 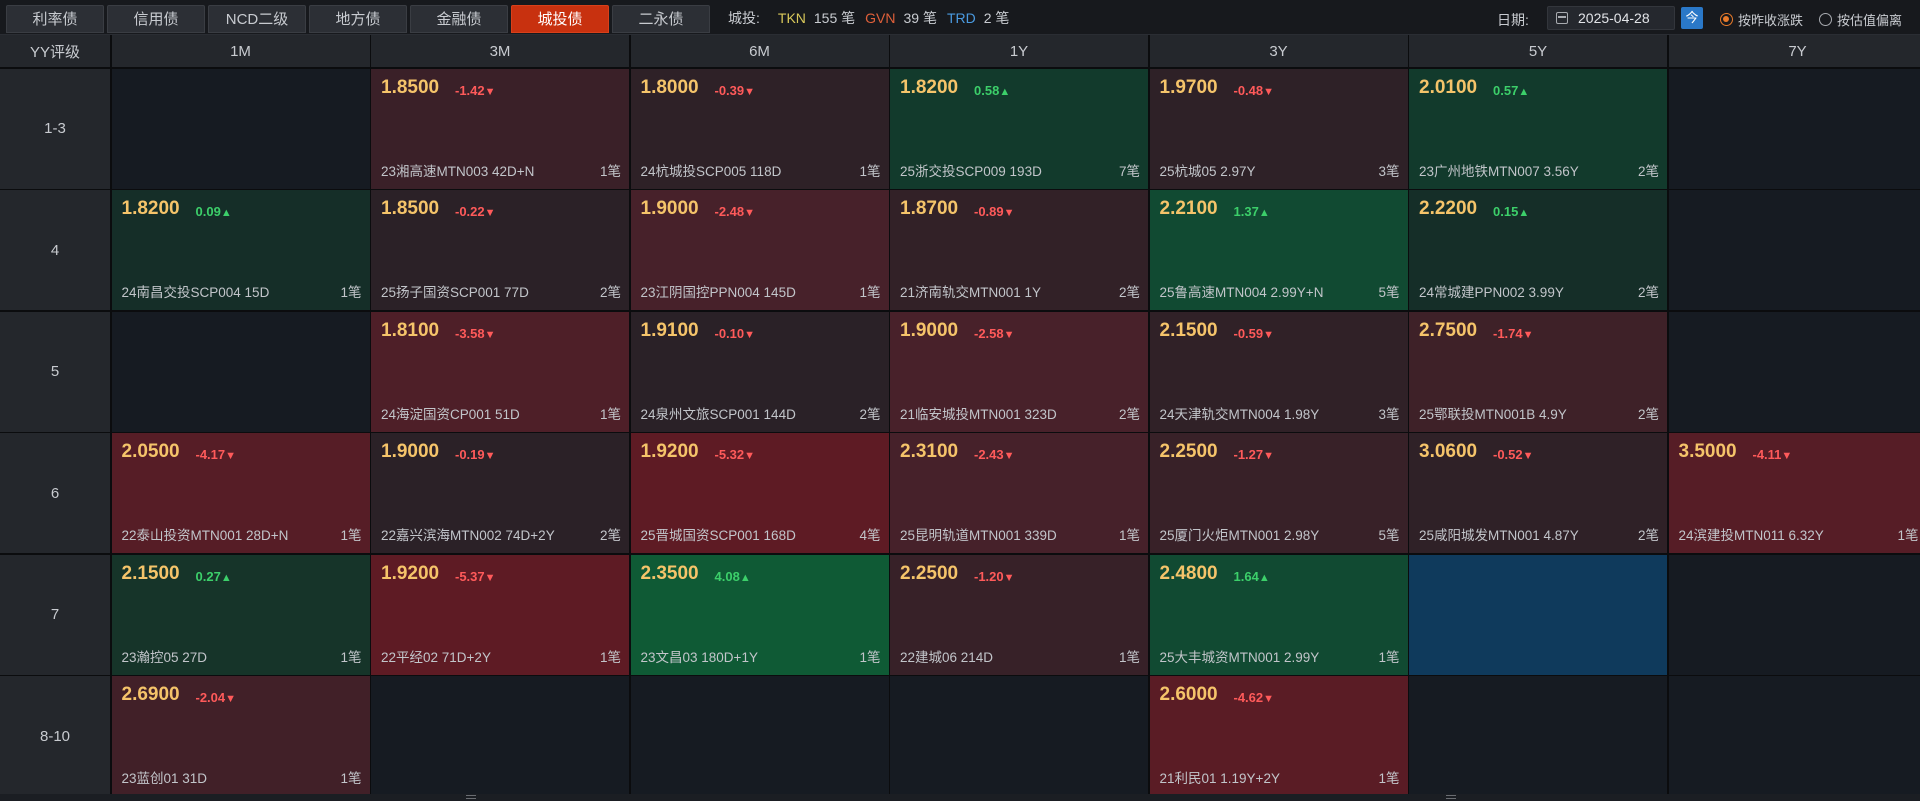 What do you see at coordinates (1860, 19) in the screenshot?
I see `radio-option-1: 按估值偏离` at bounding box center [1860, 19].